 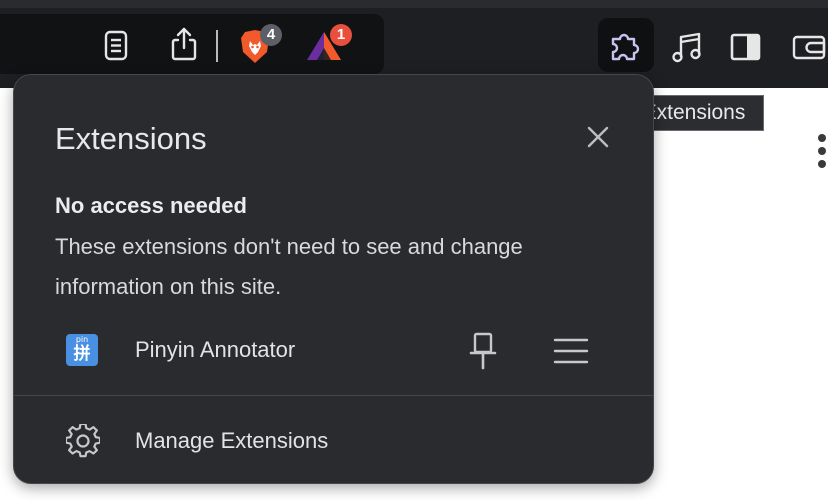 I want to click on shields-count-badge: 4, so click(x=271, y=35).